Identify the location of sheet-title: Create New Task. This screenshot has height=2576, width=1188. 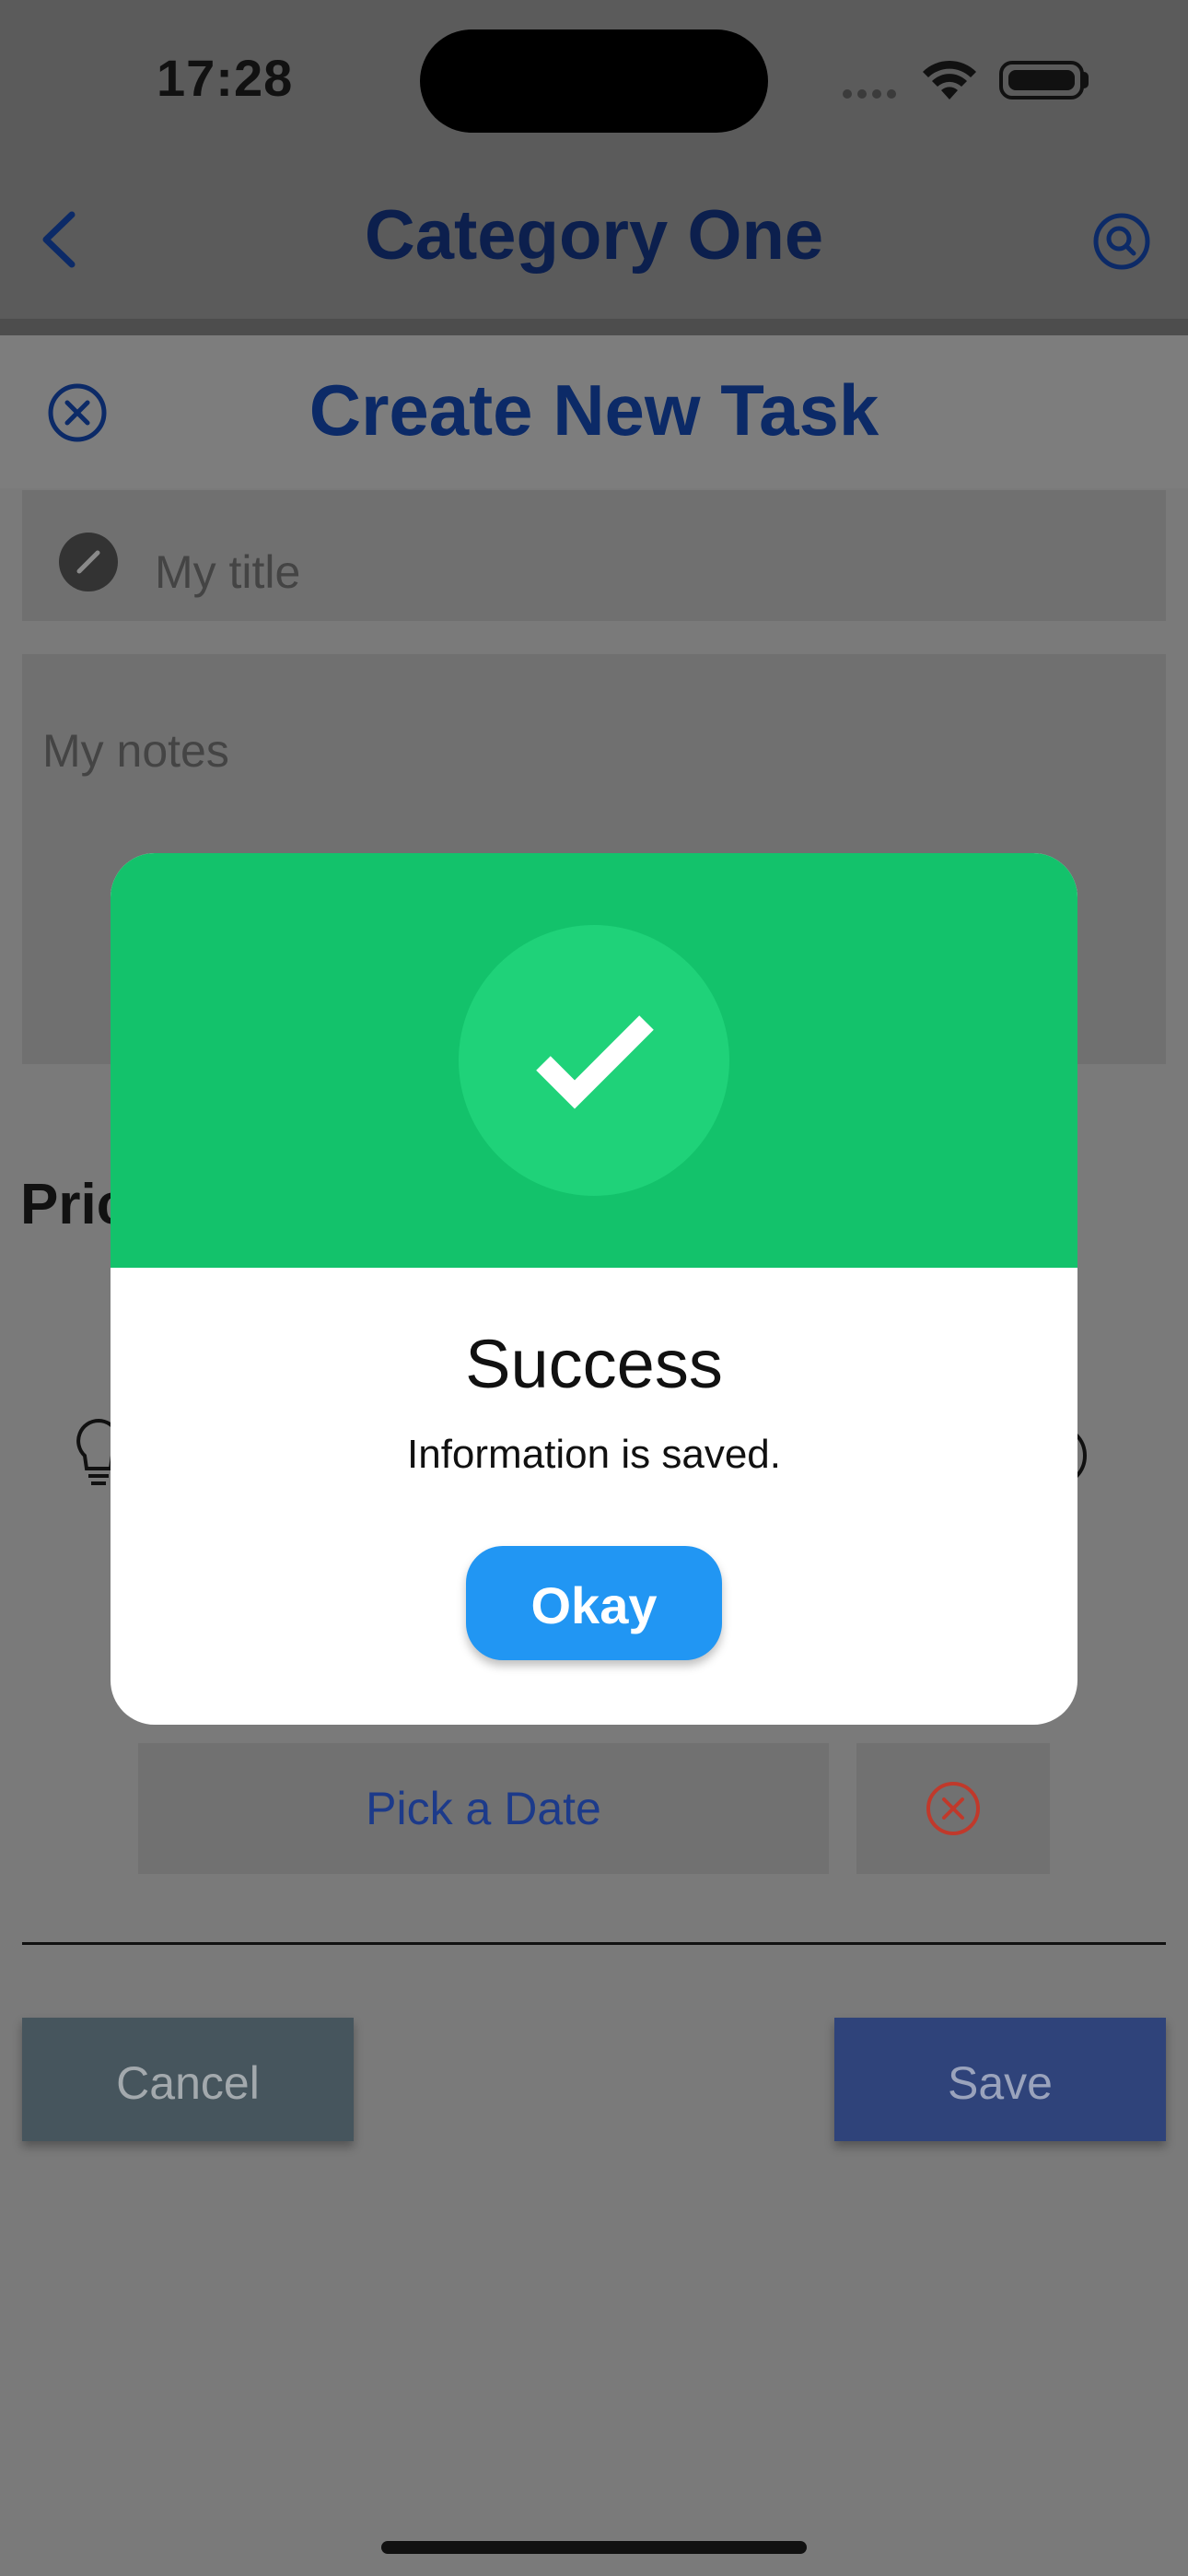
(594, 410).